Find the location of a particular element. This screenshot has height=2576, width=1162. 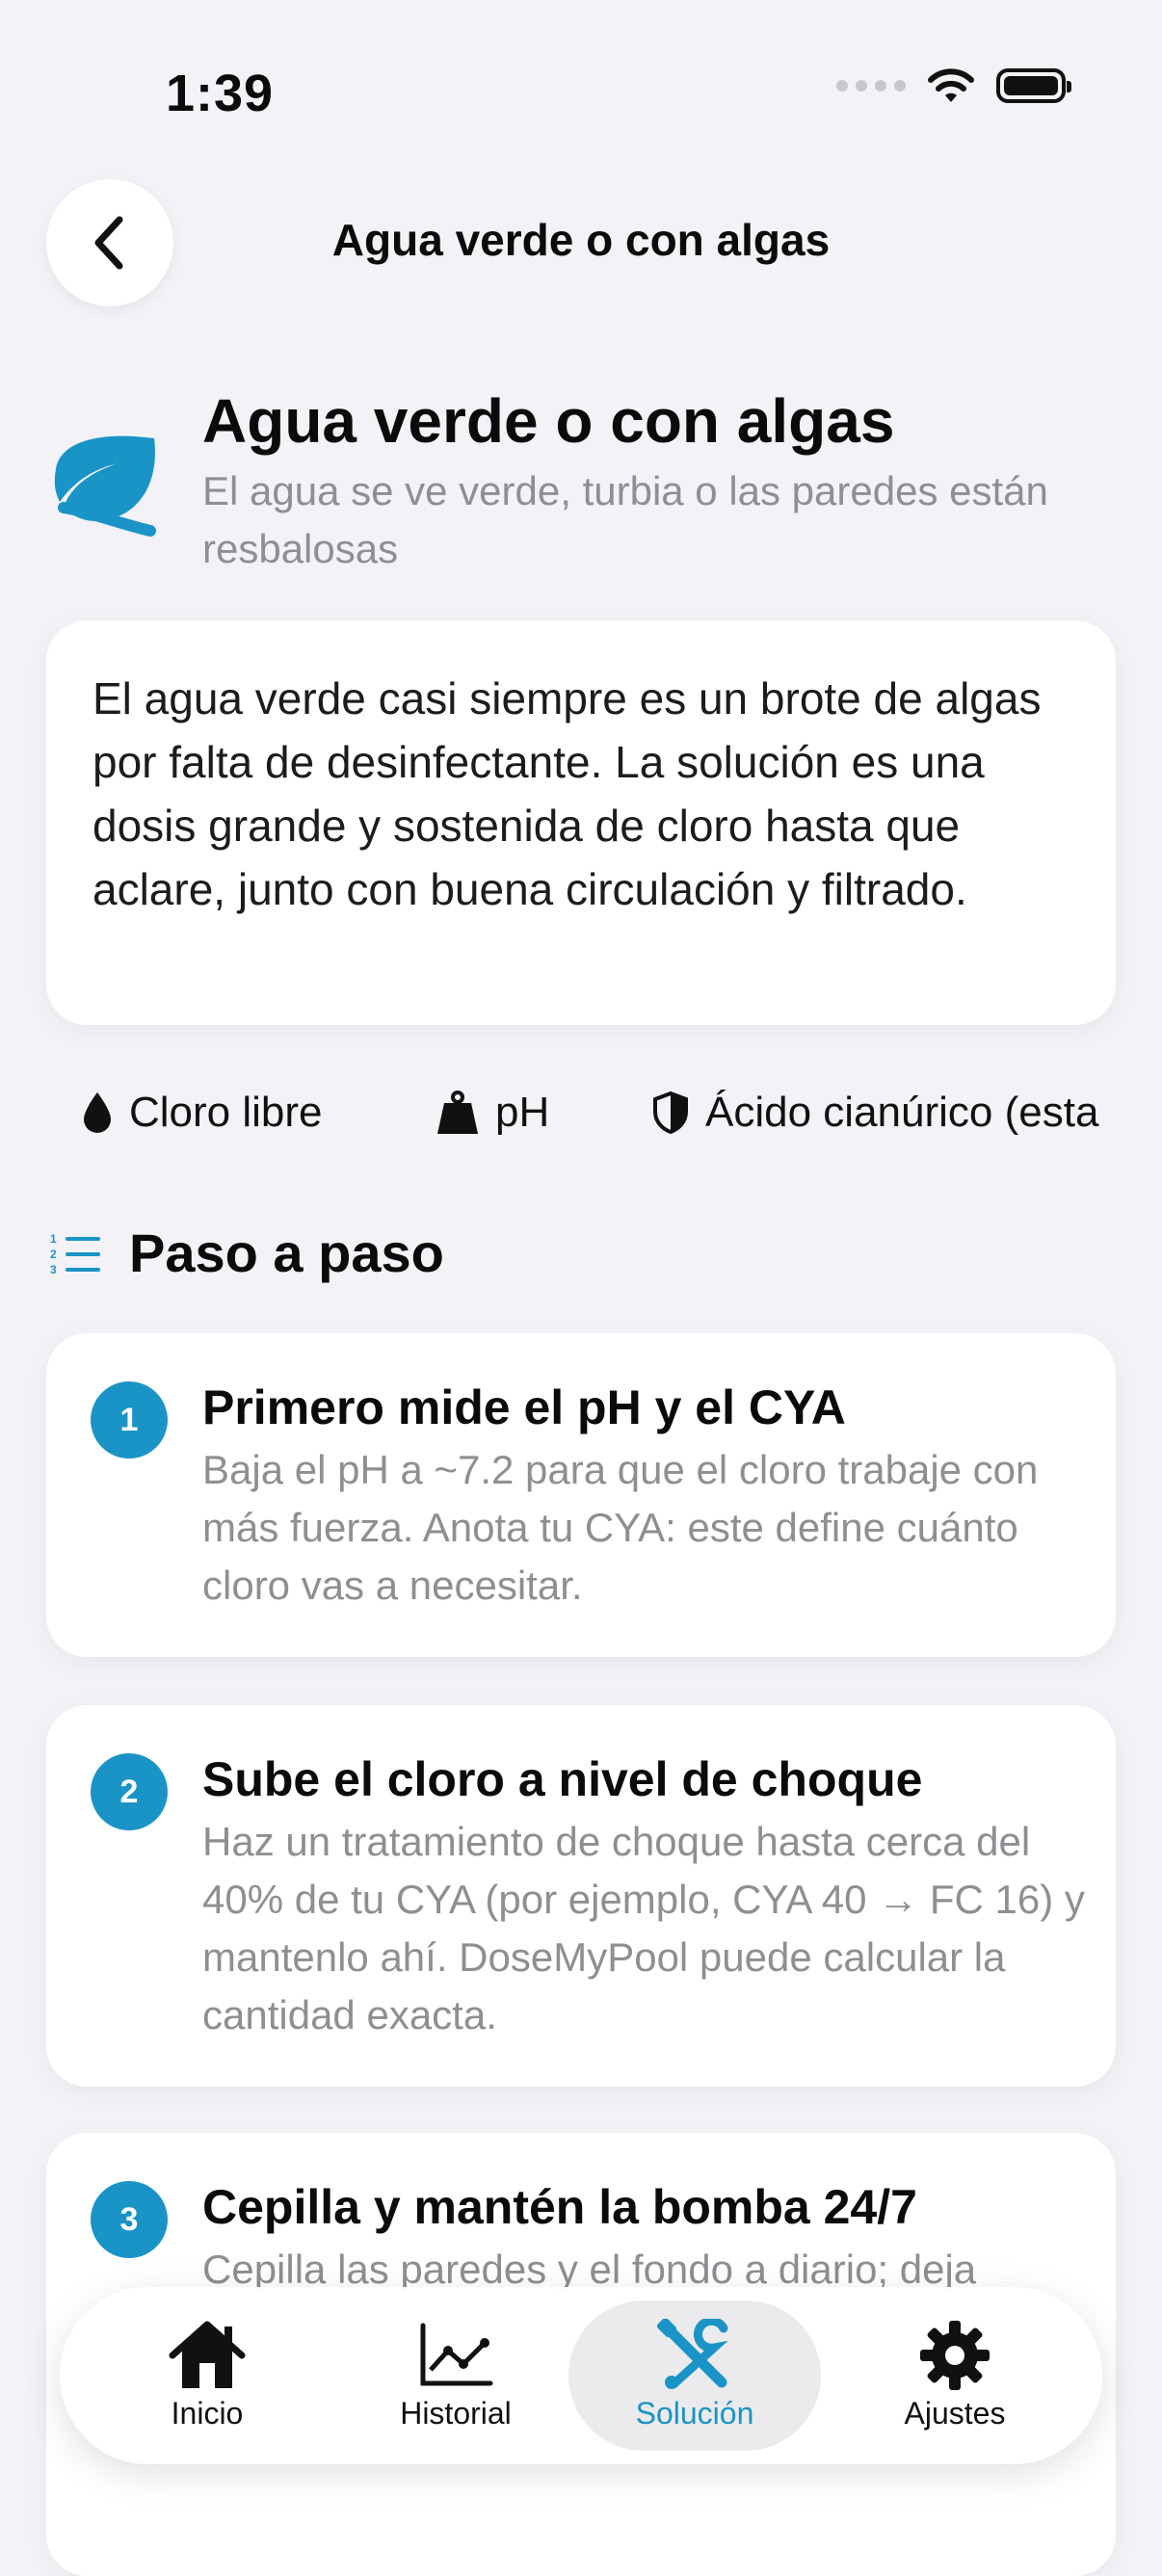

parameter-cyanuric-acid: Ácido cianúrico (esta is located at coordinates (875, 1113).